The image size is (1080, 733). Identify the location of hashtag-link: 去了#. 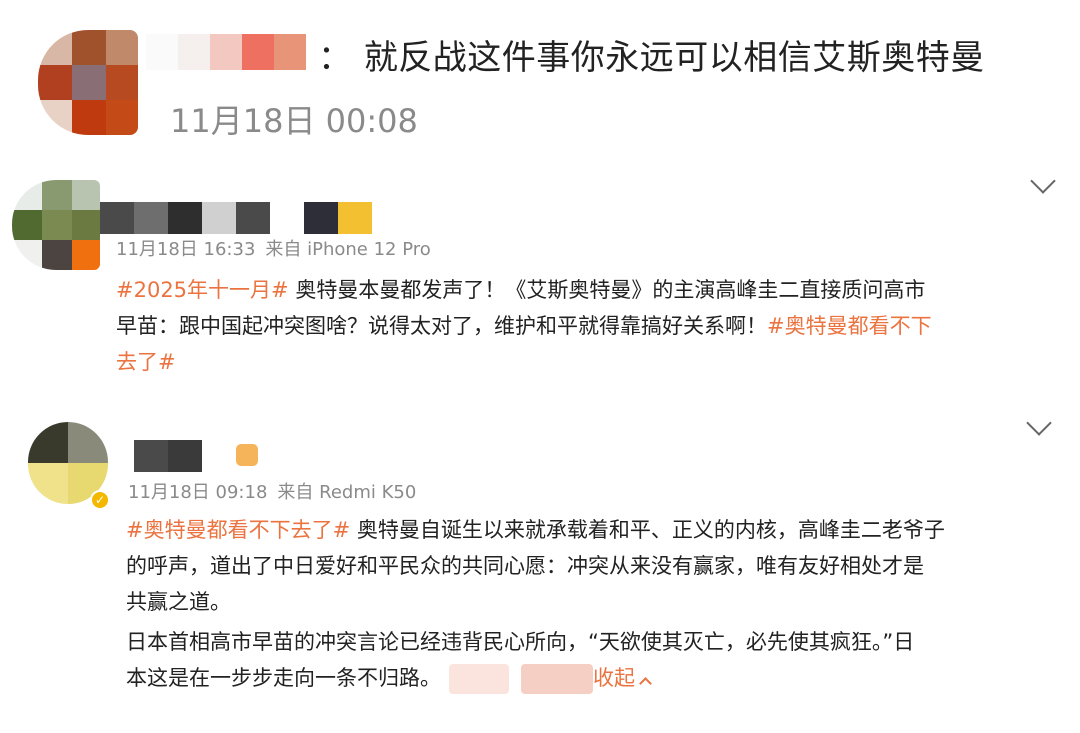
(146, 362).